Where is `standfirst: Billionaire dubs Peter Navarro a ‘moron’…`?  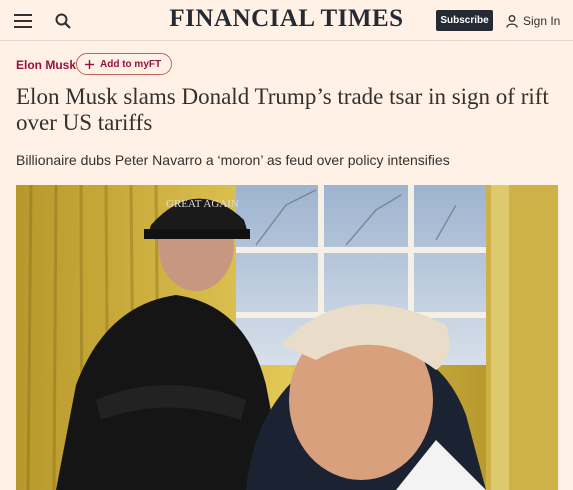 standfirst: Billionaire dubs Peter Navarro a ‘moron’… is located at coordinates (233, 160).